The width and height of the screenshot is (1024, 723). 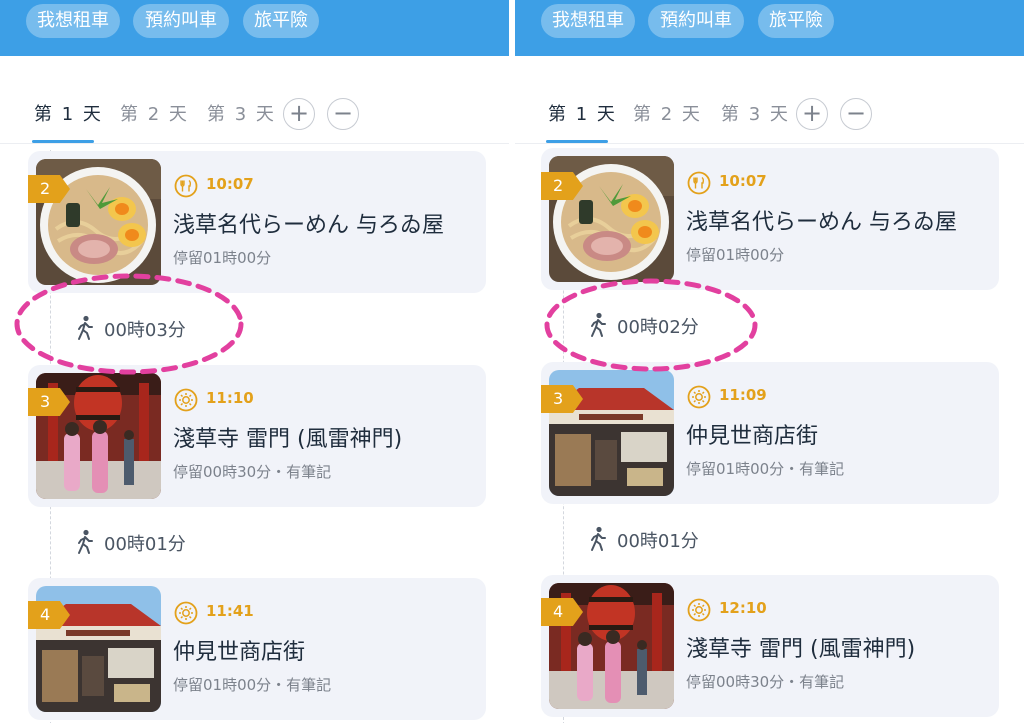 I want to click on arrival-time: 11:10, so click(x=230, y=398).